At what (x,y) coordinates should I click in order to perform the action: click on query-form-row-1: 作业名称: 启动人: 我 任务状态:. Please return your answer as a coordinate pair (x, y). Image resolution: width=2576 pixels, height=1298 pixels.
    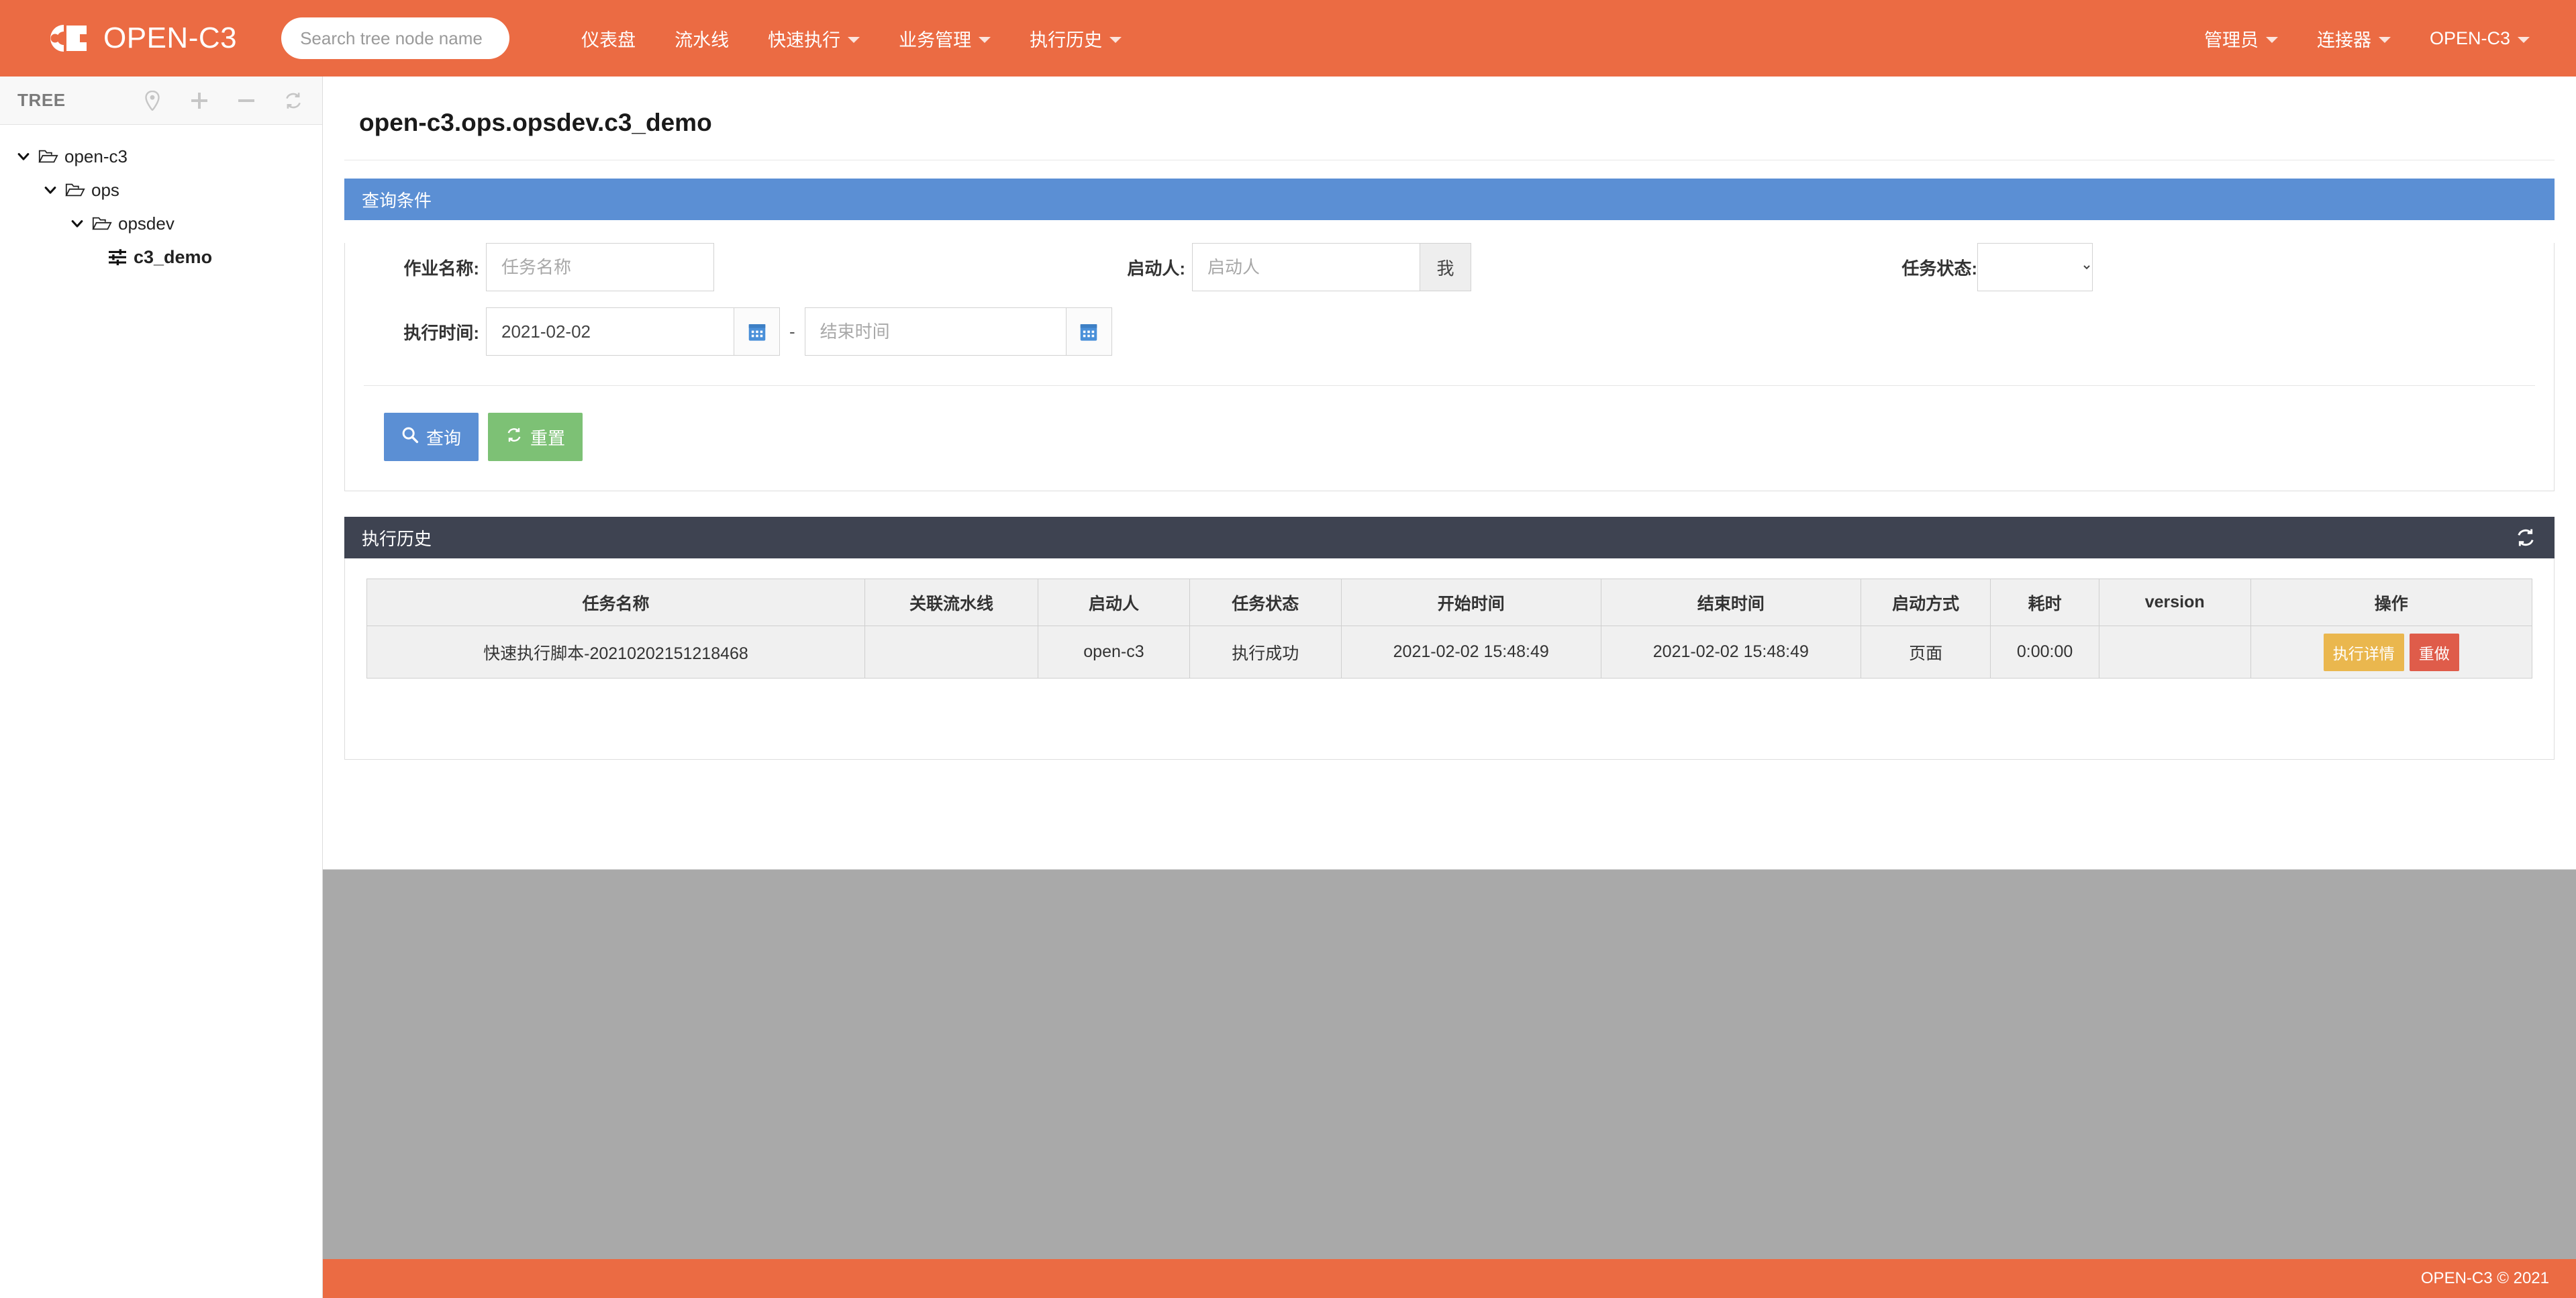
    Looking at the image, I should click on (1449, 267).